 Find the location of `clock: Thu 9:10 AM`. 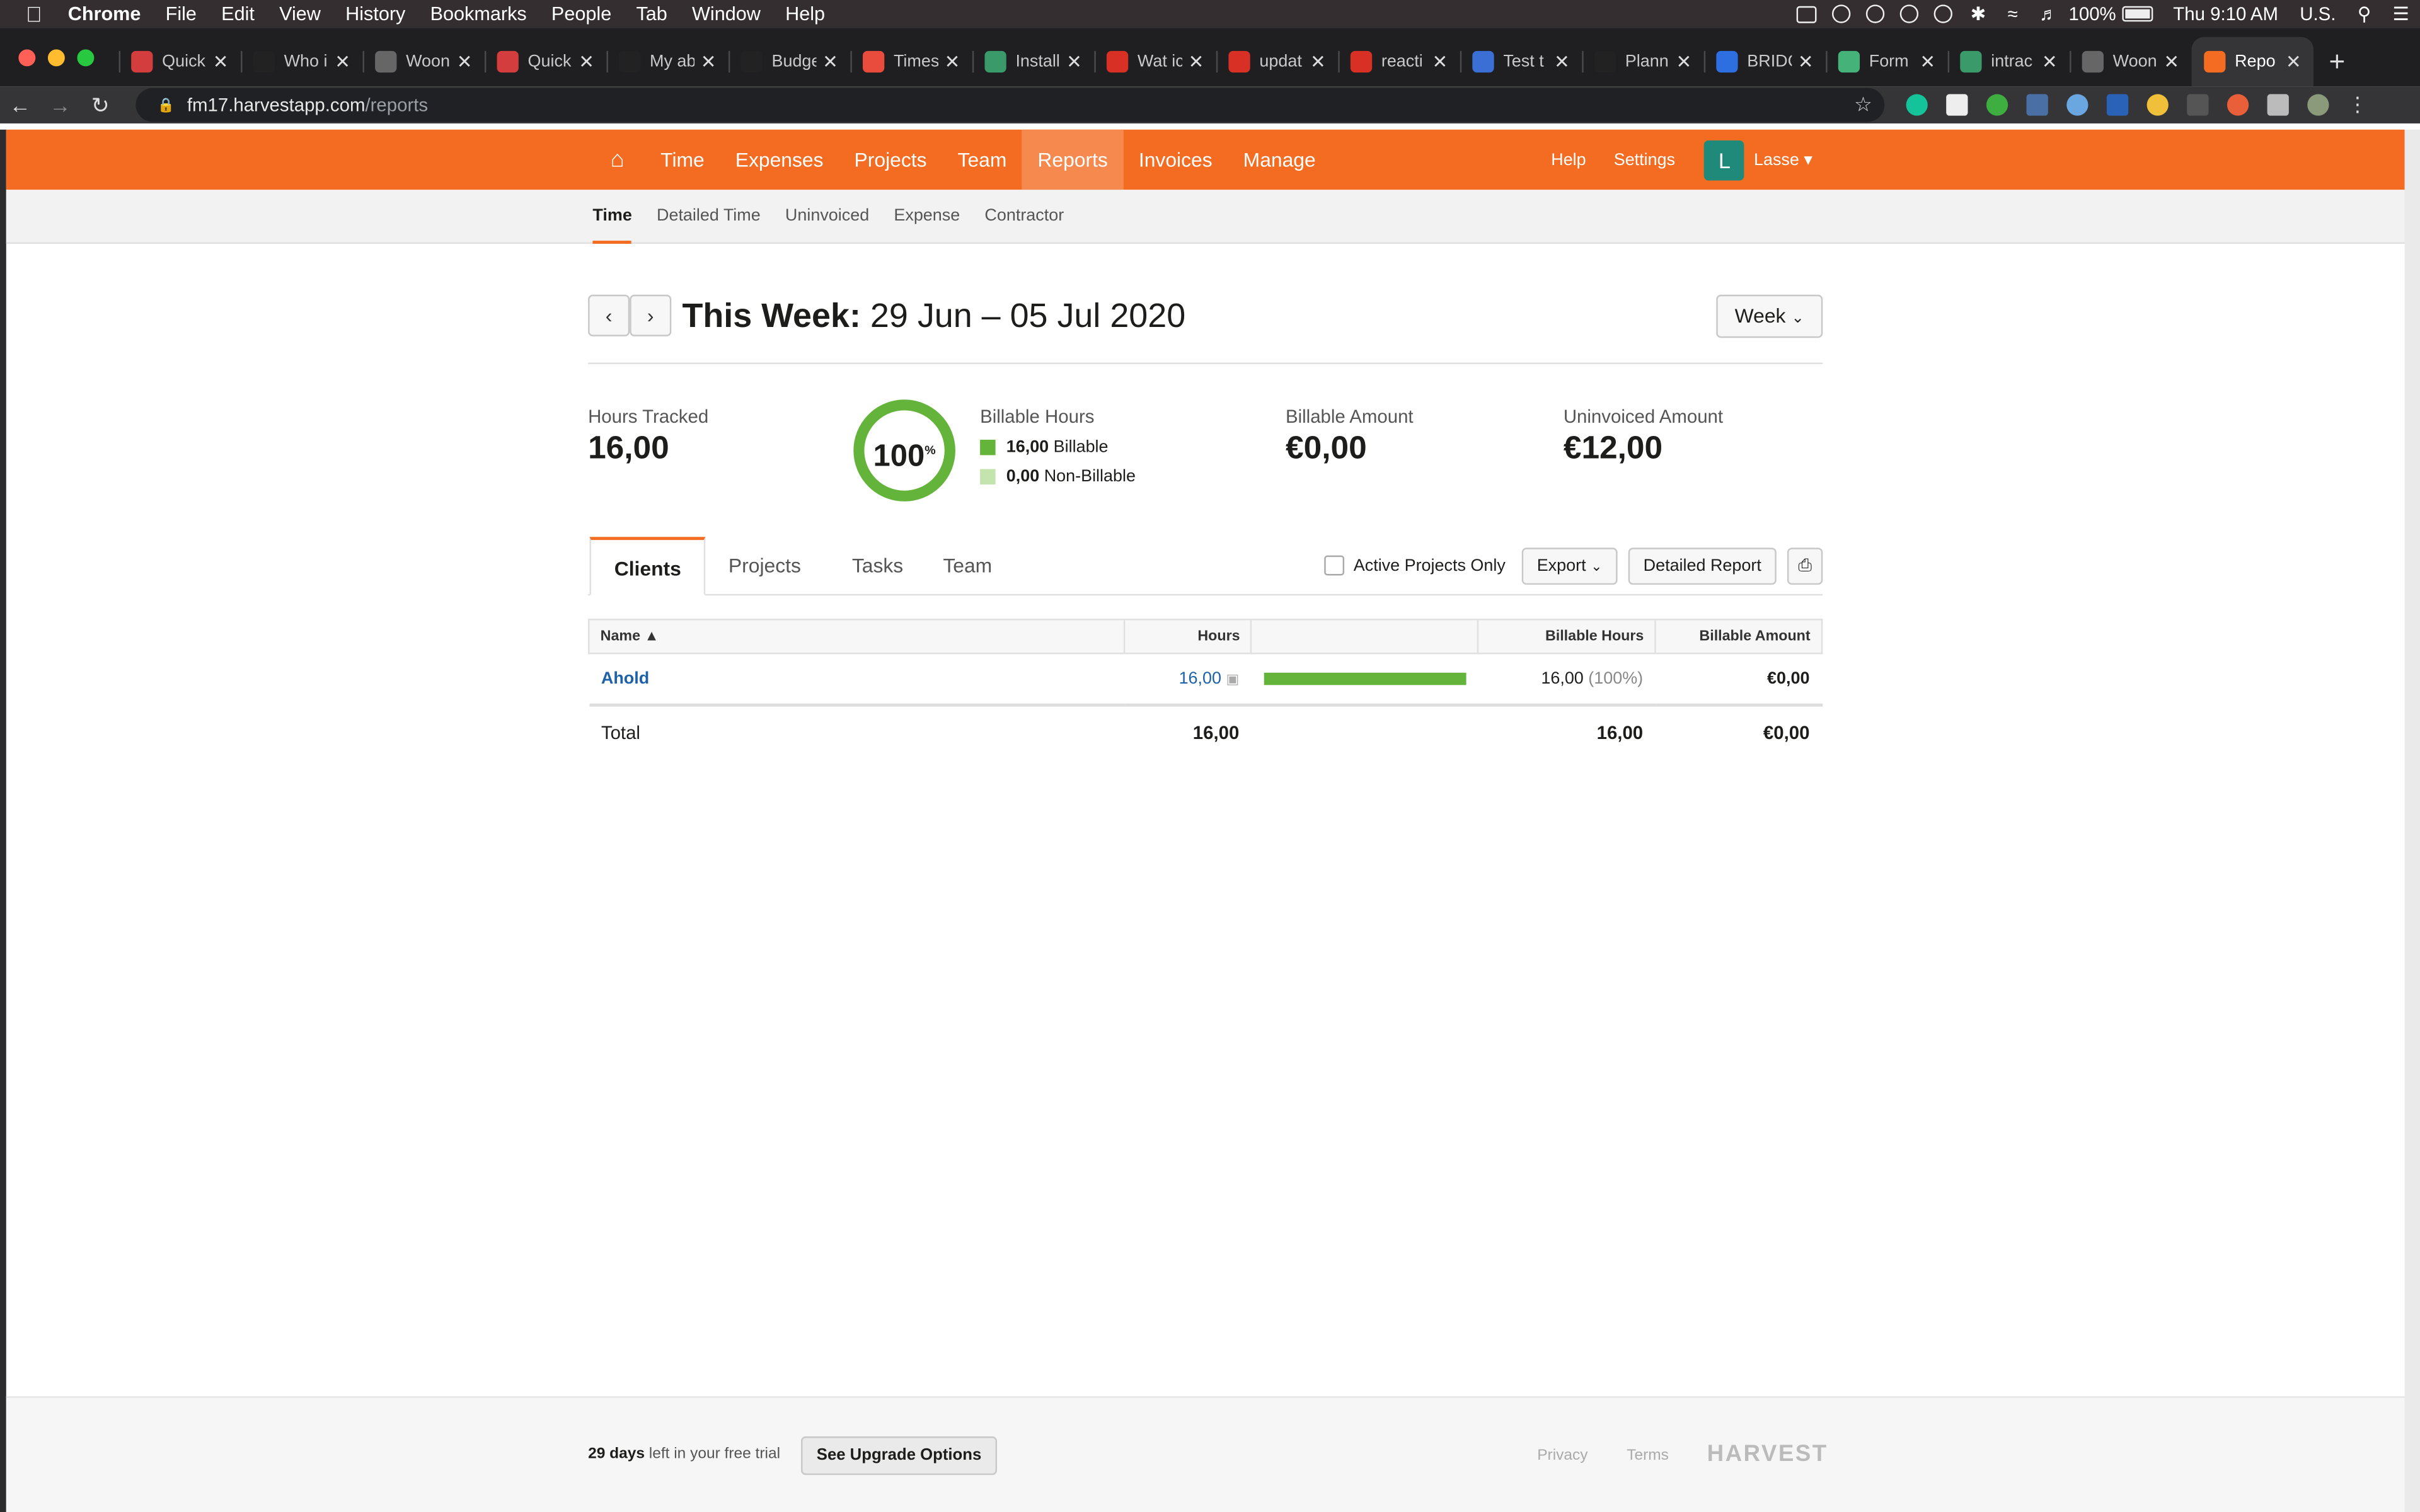

clock: Thu 9:10 AM is located at coordinates (2226, 14).